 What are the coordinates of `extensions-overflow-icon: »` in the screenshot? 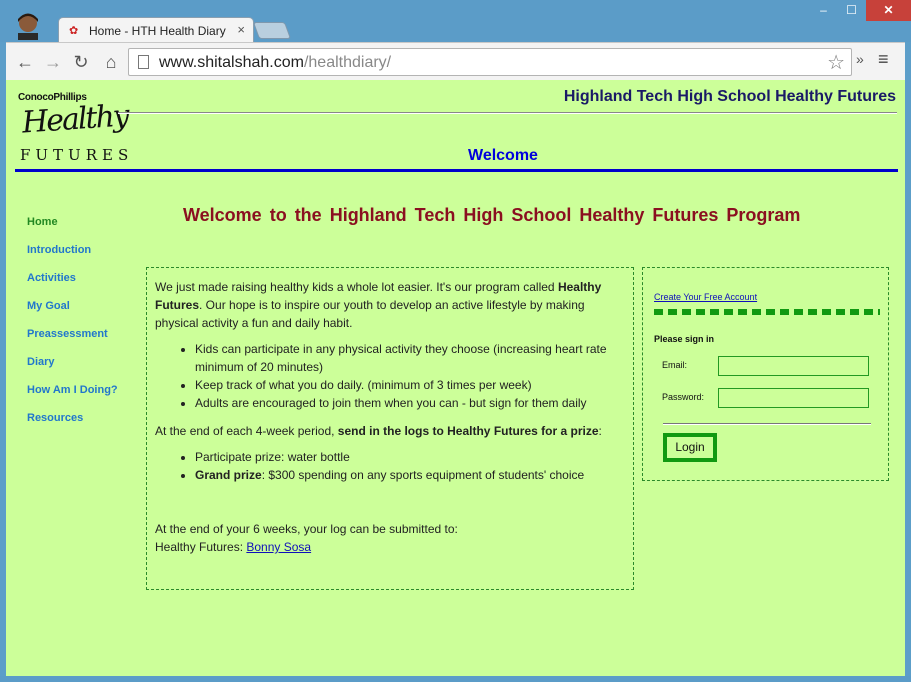 It's located at (860, 59).